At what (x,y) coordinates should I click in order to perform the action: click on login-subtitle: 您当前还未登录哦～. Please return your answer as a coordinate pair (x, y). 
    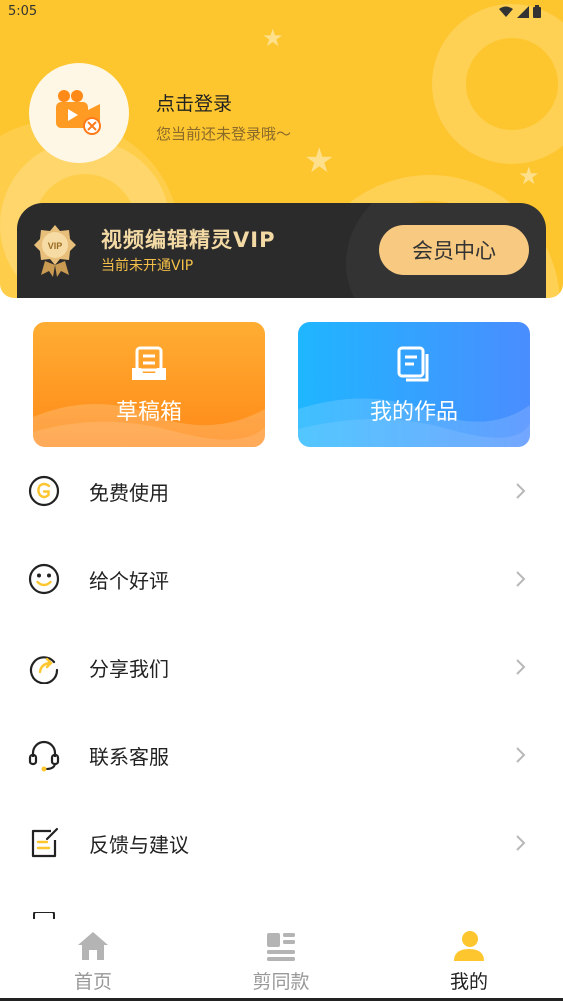
    Looking at the image, I should click on (224, 134).